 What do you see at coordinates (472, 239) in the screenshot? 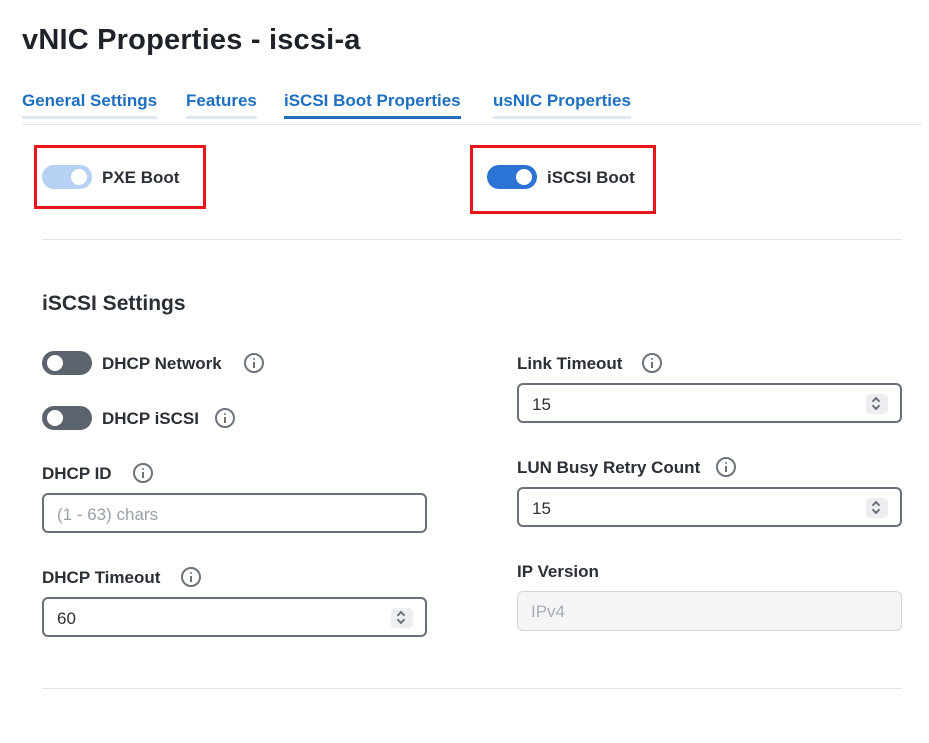
I see `divider-top` at bounding box center [472, 239].